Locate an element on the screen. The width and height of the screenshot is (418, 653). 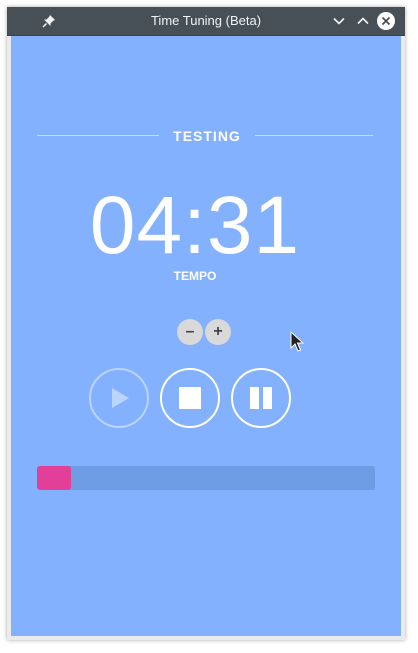
pause-icon is located at coordinates (261, 398).